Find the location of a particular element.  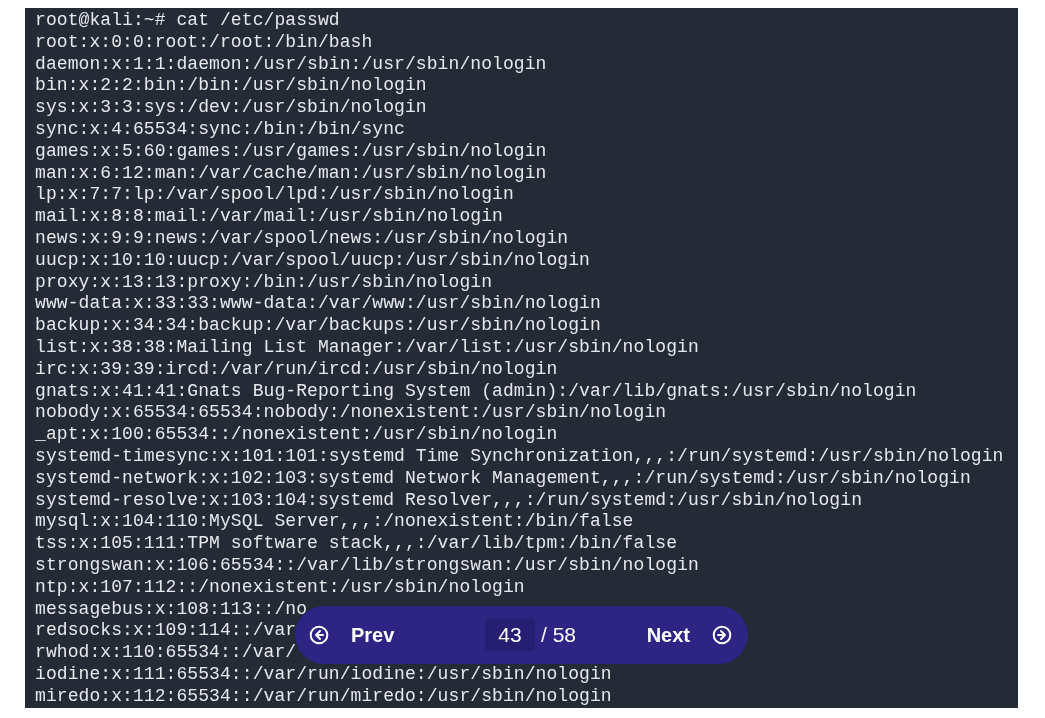

terminal-line: list:x:38:38:Mailing List Manager:/var/list:/usr/sbin/nologin is located at coordinates (367, 347).